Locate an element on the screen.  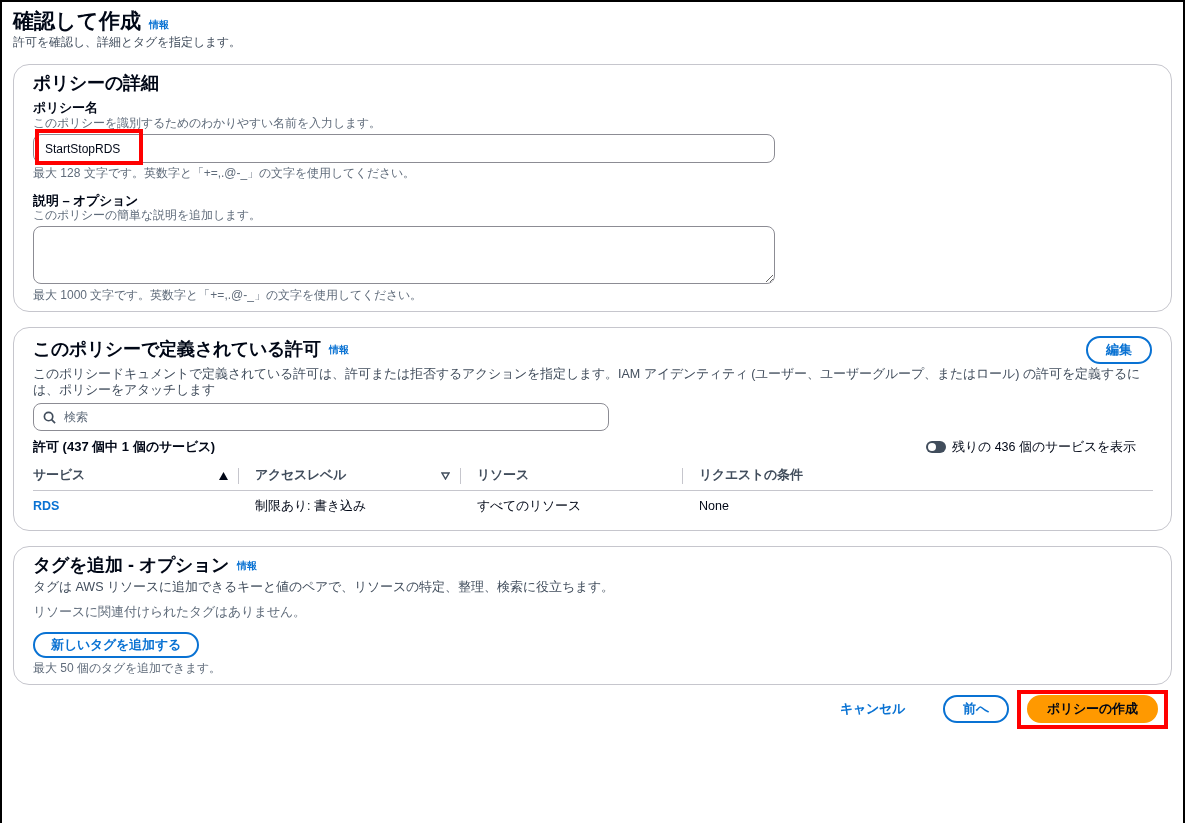
section-description: タグは AWS リソースに追加できるキーと値のペアで、リソースの特定、整理、検索に役立ちます。 is located at coordinates (324, 586).